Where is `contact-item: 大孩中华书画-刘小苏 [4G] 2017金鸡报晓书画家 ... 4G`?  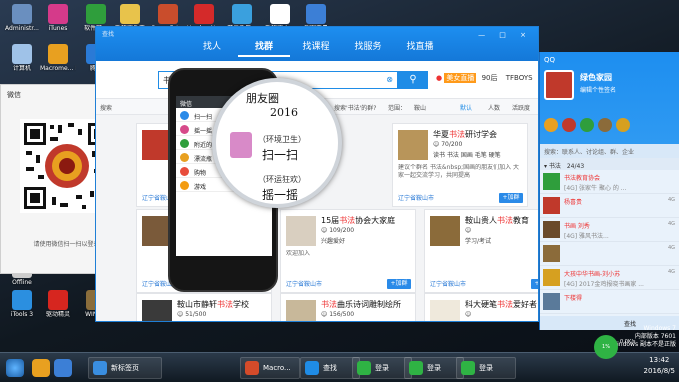
contact-item: 大孩中华书画-刘小苏 [4G] 2017金鸡报晓书画家 ... 4G is located at coordinates (609, 278).